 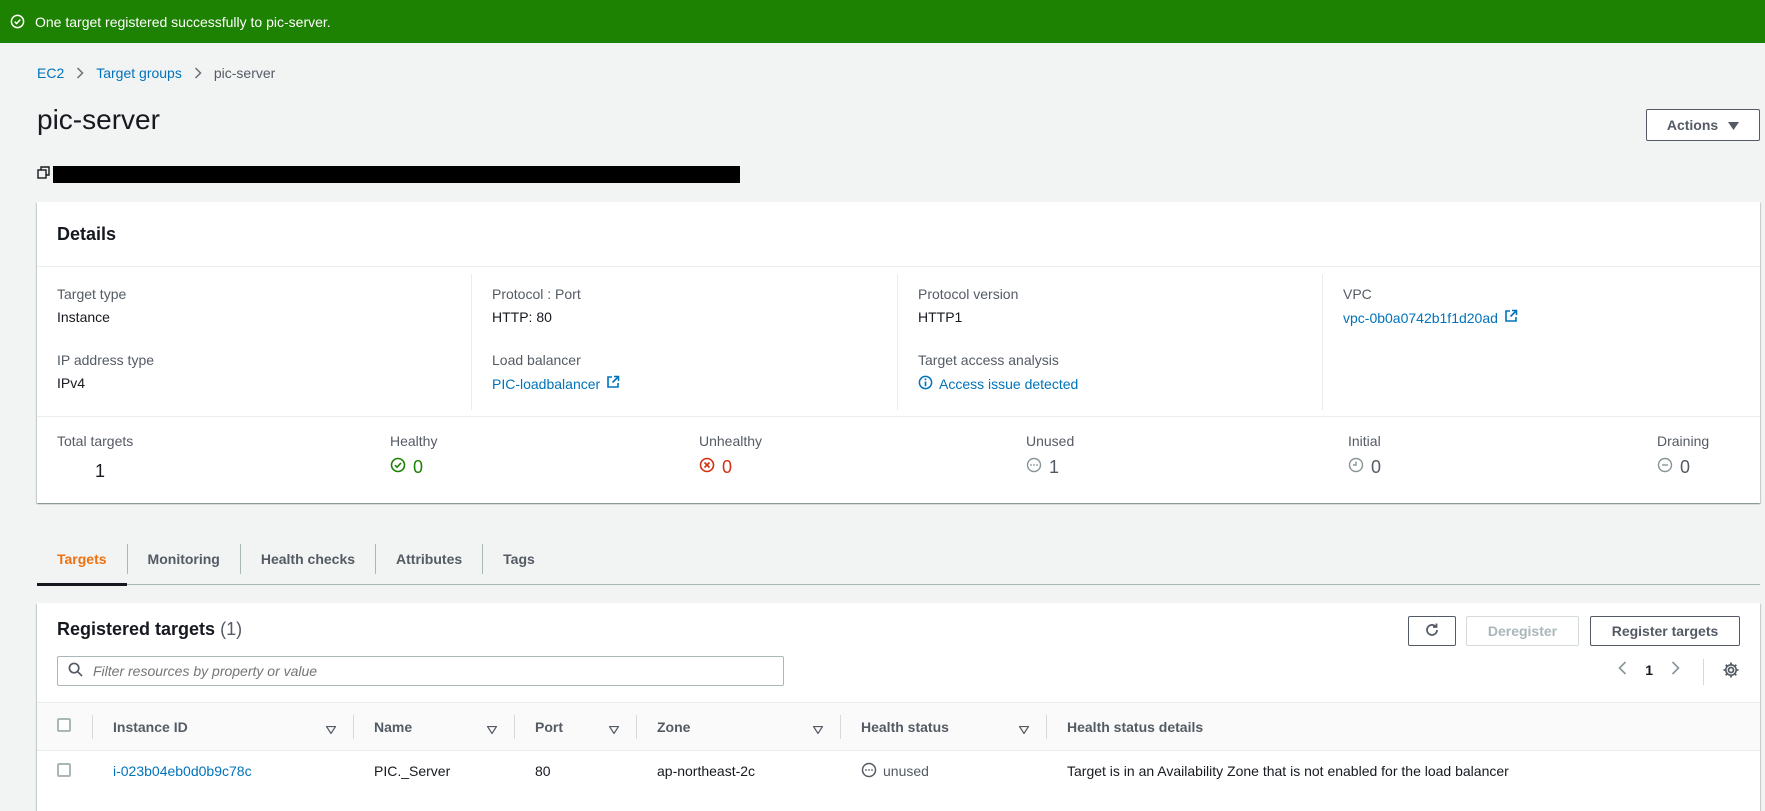 I want to click on actions-button: Actions, so click(x=1703, y=125).